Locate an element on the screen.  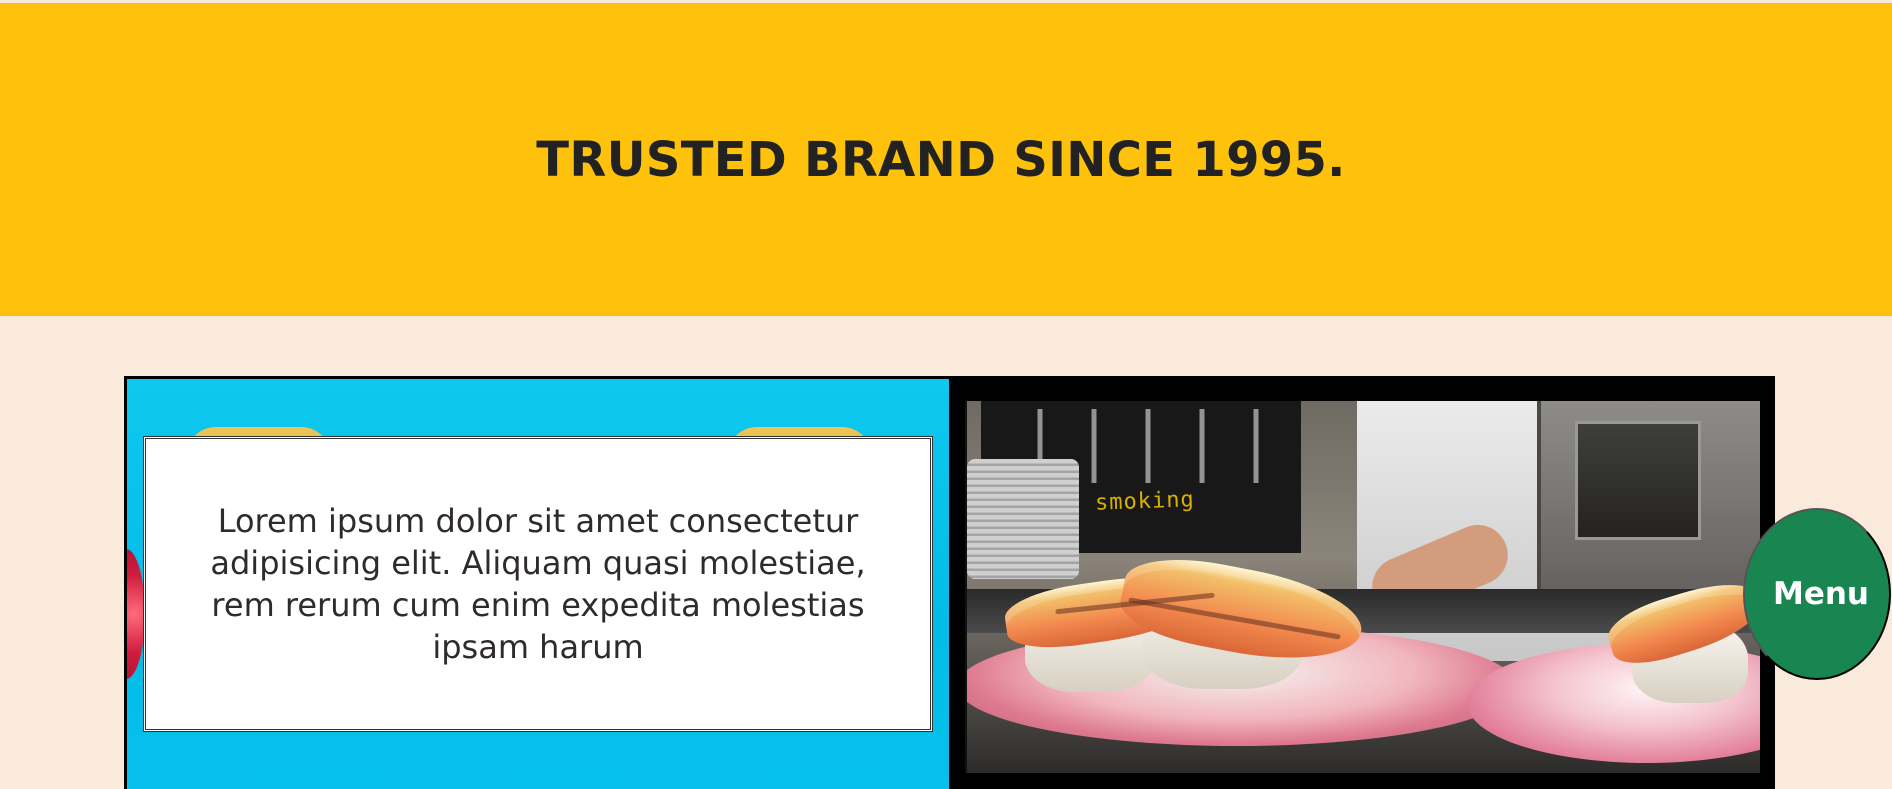
hero-title: TRUSTED BRAND SINCE 1995. is located at coordinates (941, 159).